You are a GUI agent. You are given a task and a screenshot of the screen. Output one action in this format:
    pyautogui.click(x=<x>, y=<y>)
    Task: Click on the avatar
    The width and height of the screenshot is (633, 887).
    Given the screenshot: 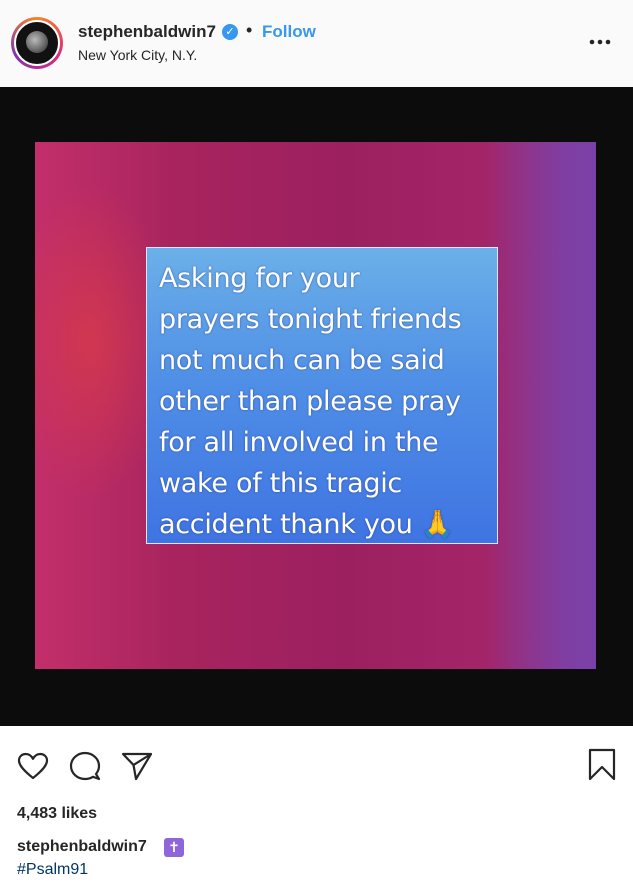 What is the action you would take?
    pyautogui.click(x=37, y=43)
    